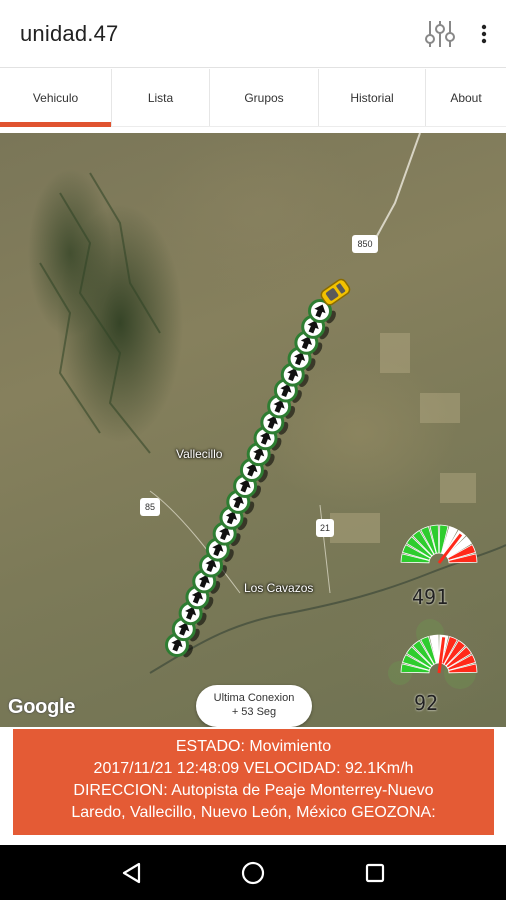 The image size is (506, 900). What do you see at coordinates (426, 703) in the screenshot?
I see `gauge-lower-value: 92` at bounding box center [426, 703].